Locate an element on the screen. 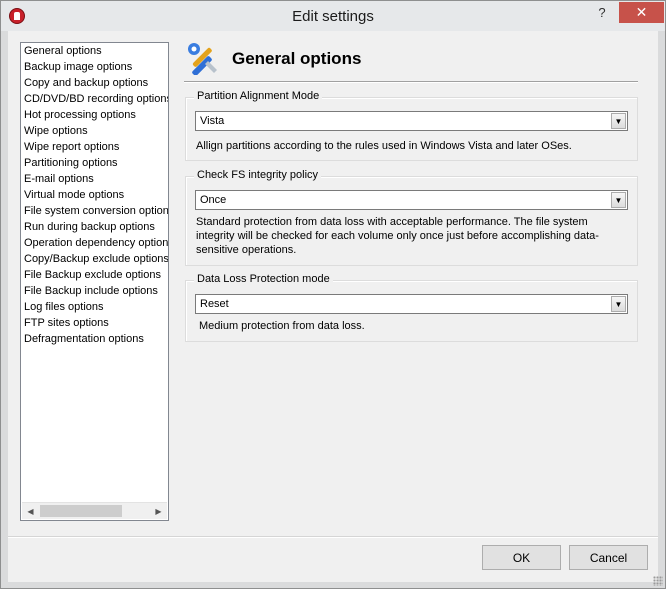 The width and height of the screenshot is (666, 589). sidebar-item: Copy and backup options is located at coordinates (94, 83).